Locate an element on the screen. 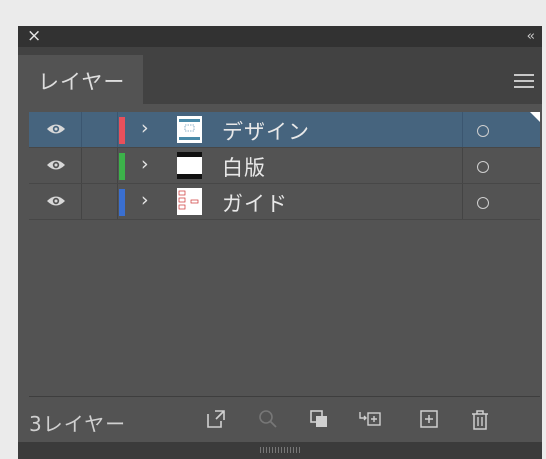  layer-row: › ガイド is located at coordinates (284, 202).